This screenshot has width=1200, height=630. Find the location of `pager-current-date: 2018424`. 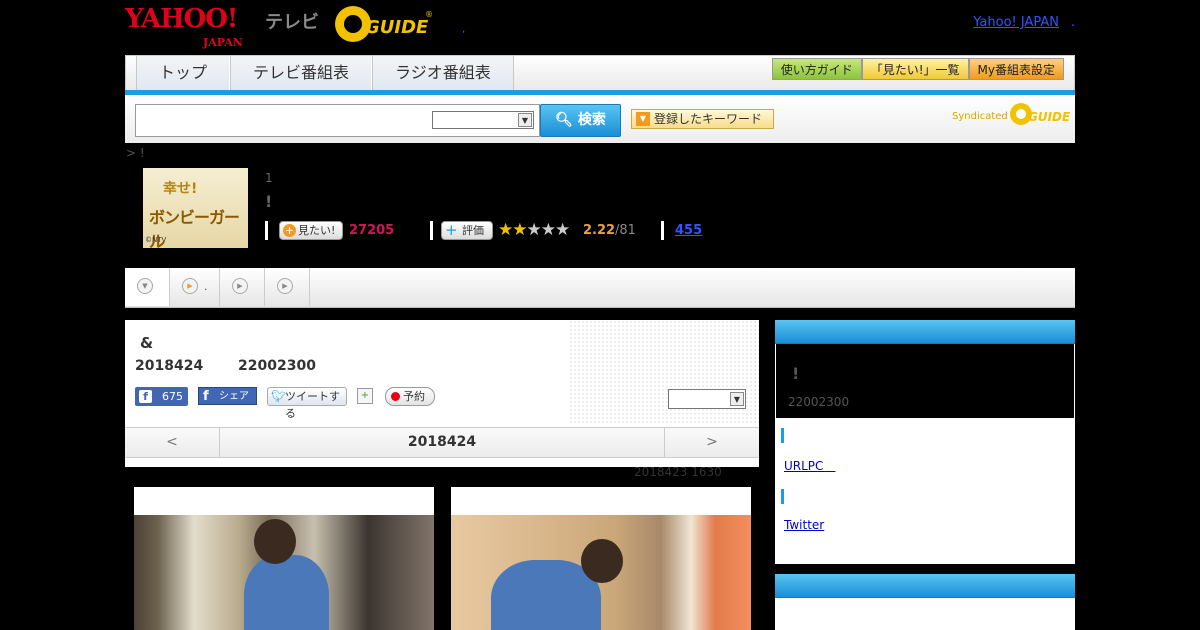

pager-current-date: 2018424 is located at coordinates (442, 442).